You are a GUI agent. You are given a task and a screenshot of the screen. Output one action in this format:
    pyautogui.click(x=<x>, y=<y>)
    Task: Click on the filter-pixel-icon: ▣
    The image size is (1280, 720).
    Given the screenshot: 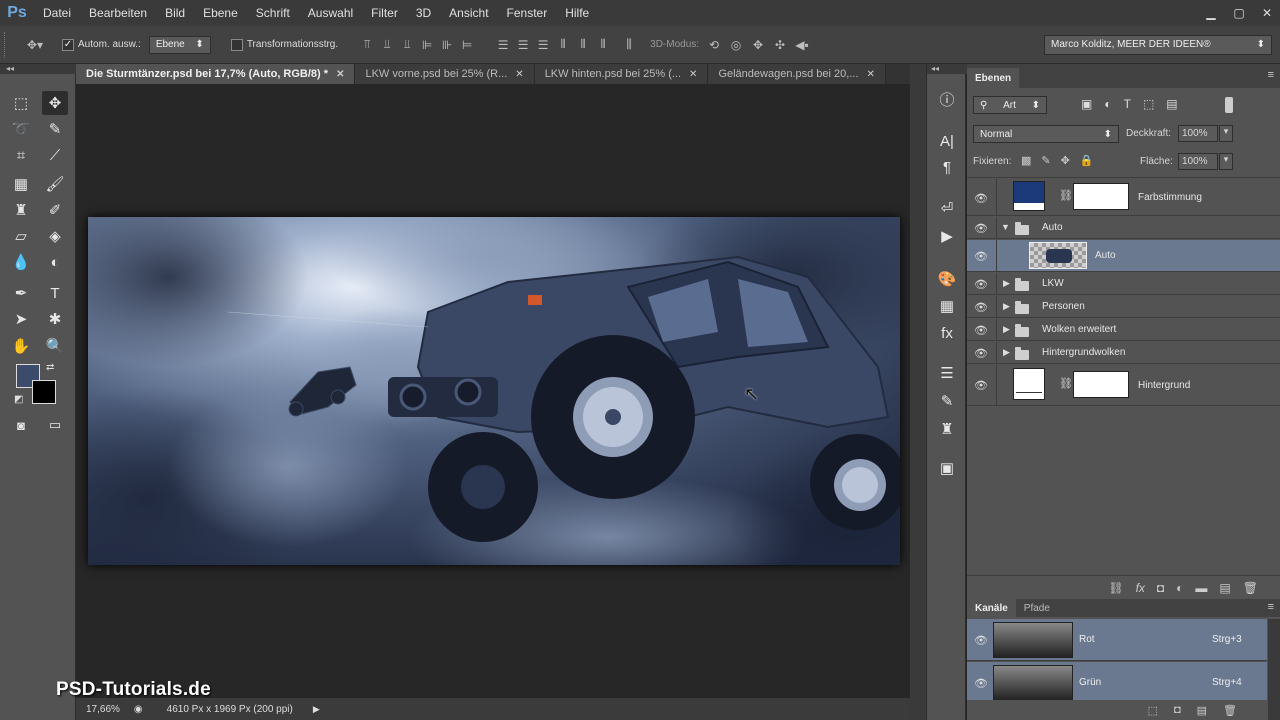 What is the action you would take?
    pyautogui.click(x=1086, y=104)
    